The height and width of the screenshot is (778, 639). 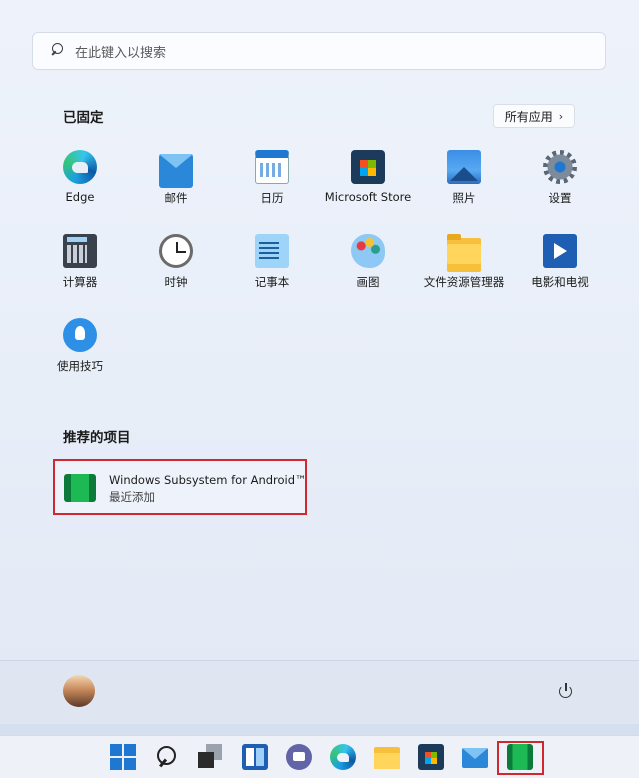 I want to click on recommended-title: 推荐的项目, so click(x=97, y=438).